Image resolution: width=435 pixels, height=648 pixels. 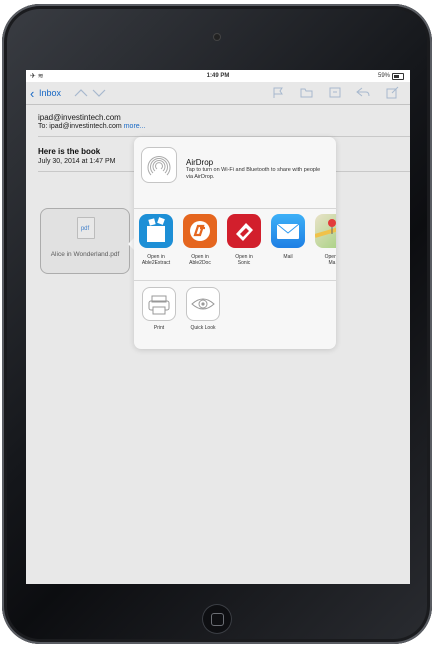 I want to click on battery-icon, so click(x=398, y=76).